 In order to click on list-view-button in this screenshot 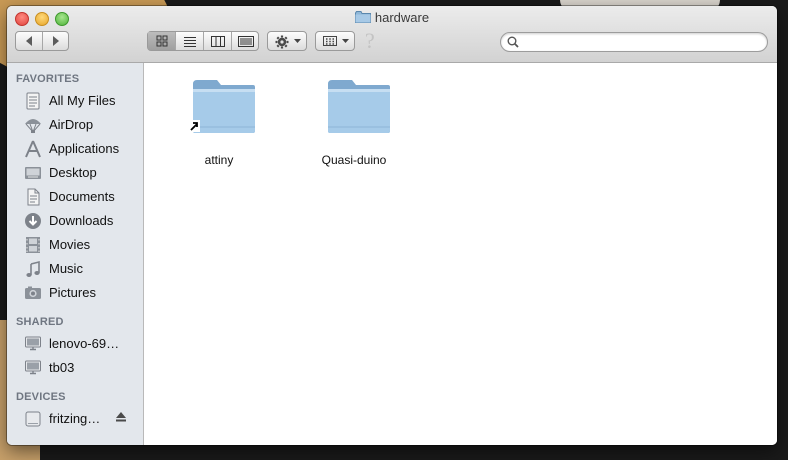, I will do `click(189, 41)`.